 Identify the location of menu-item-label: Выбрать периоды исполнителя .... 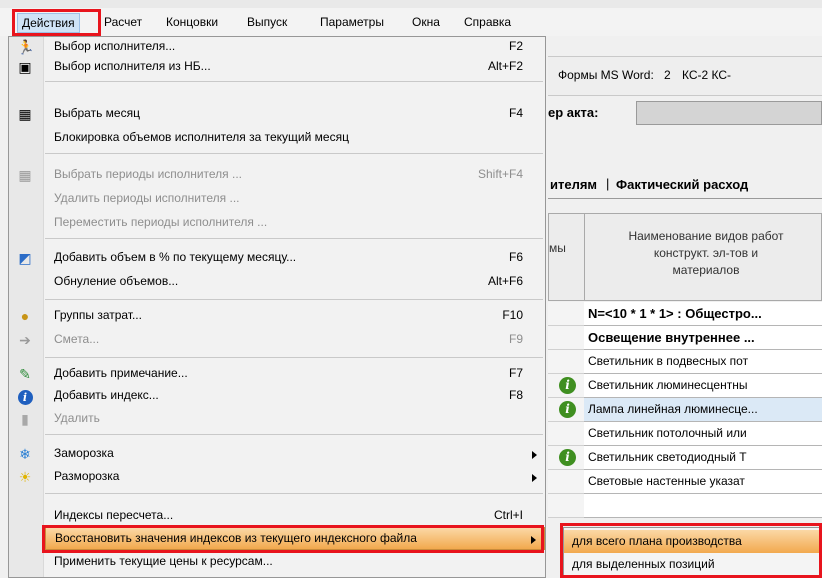
(148, 174).